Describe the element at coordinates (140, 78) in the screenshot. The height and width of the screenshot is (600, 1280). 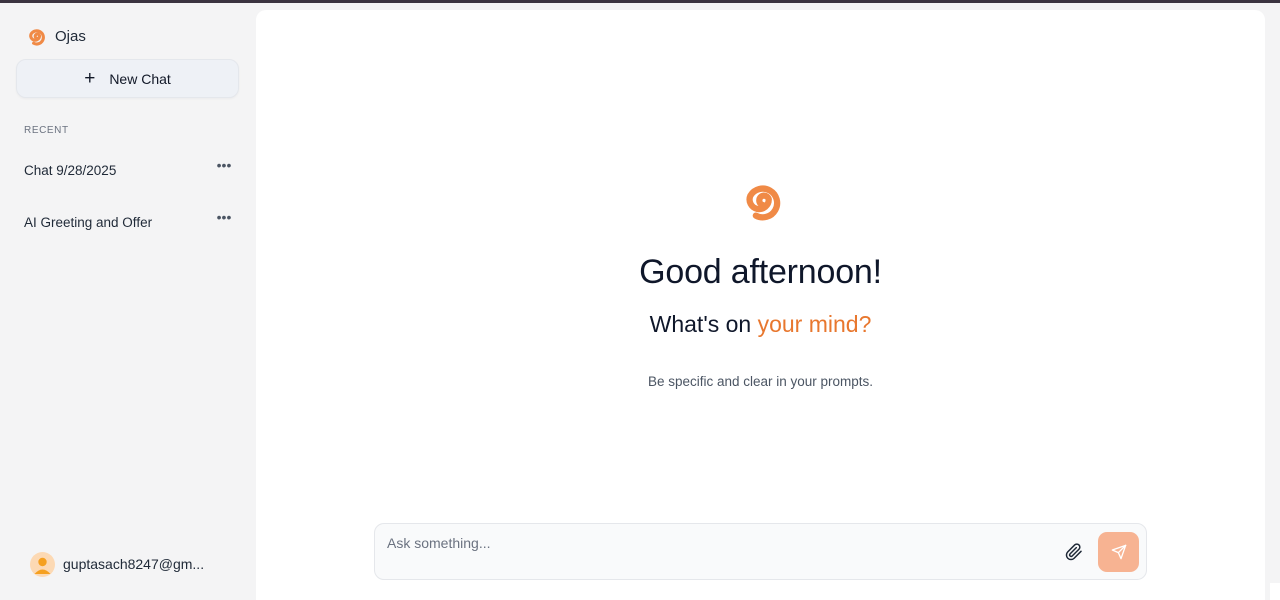
I see `new-chat-label: New Chat` at that location.